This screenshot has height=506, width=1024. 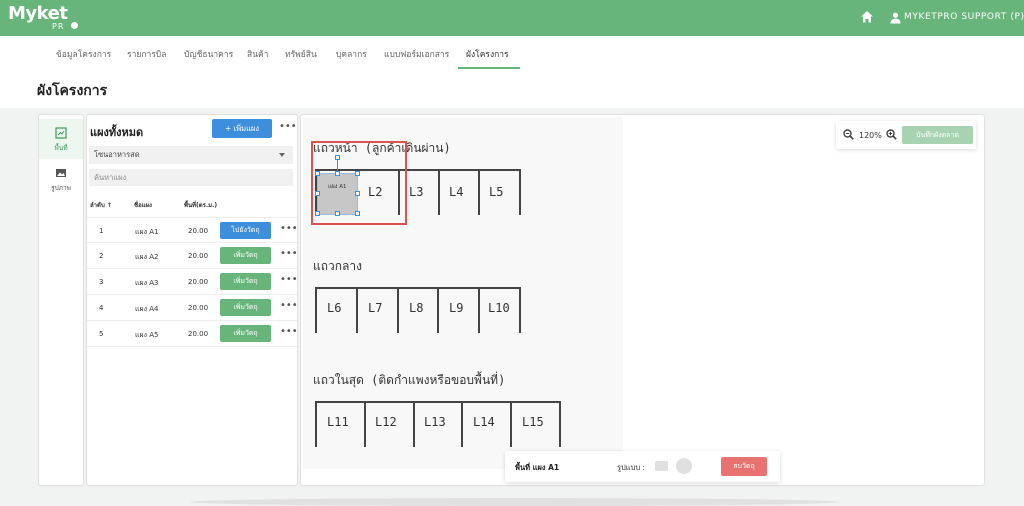 I want to click on row-order: 2, so click(x=101, y=256).